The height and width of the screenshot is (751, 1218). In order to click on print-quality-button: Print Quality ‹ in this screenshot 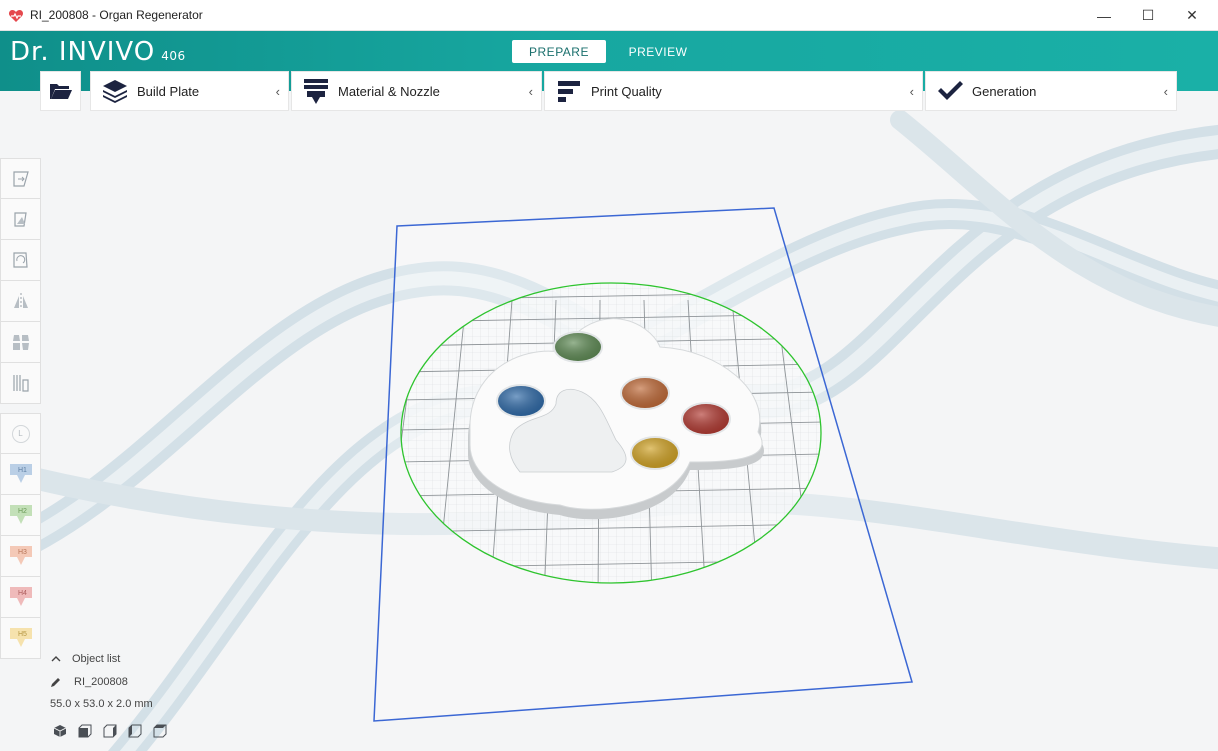, I will do `click(733, 91)`.